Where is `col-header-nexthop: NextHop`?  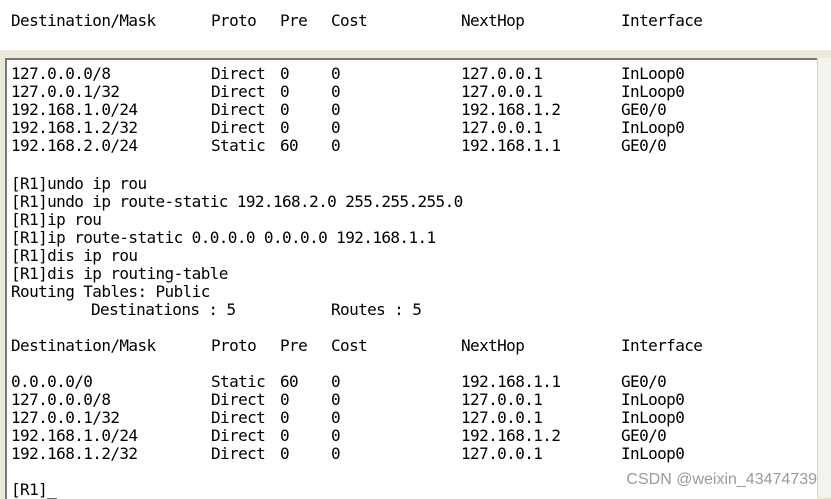 col-header-nexthop: NextHop is located at coordinates (493, 20).